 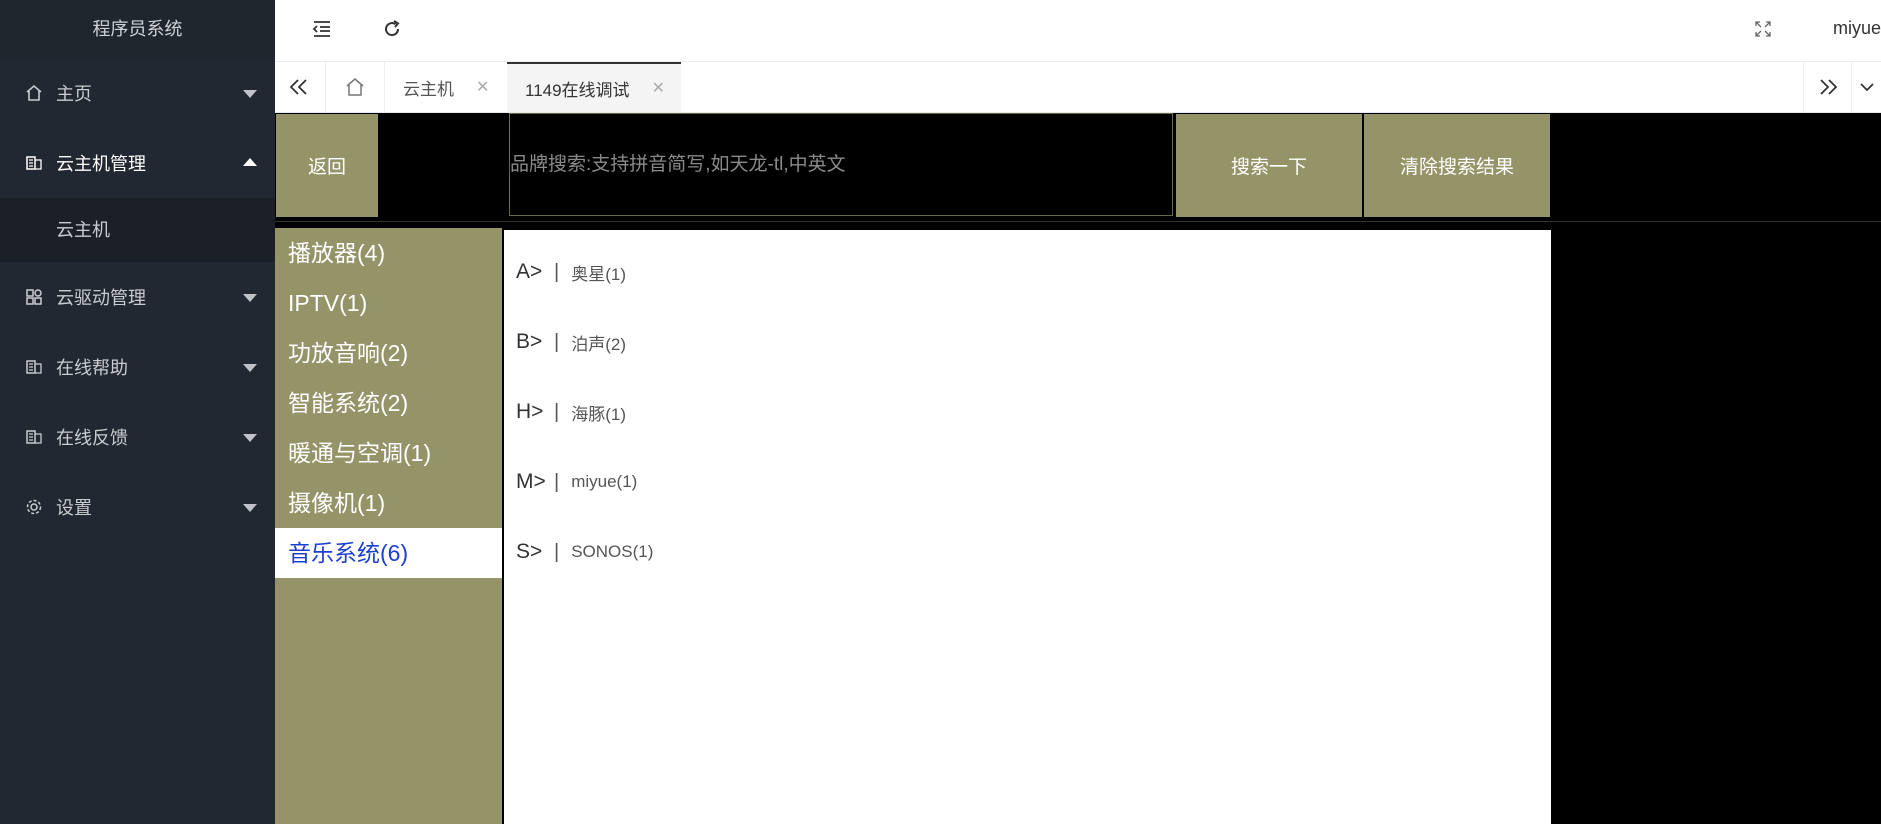 I want to click on sidebar-subitem-cloud-host: 云主机, so click(x=137, y=230).